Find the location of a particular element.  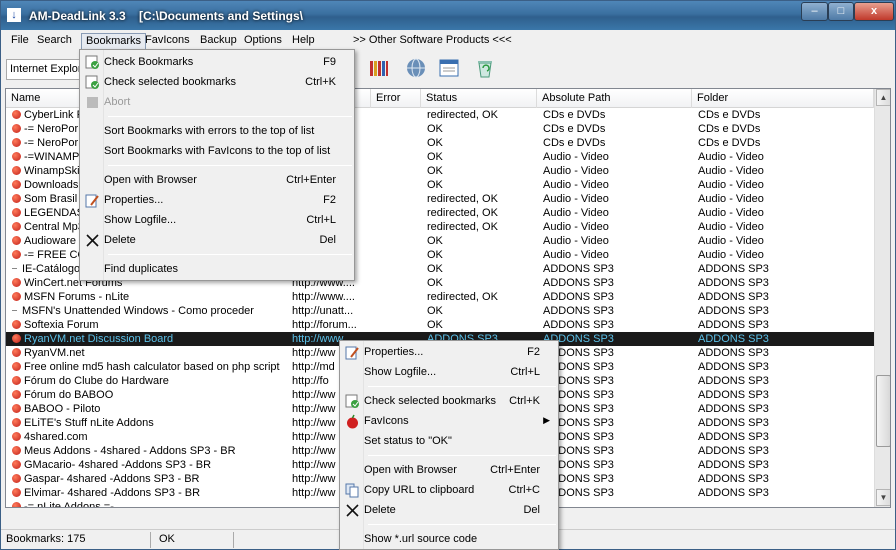

books-icon is located at coordinates (379, 68).